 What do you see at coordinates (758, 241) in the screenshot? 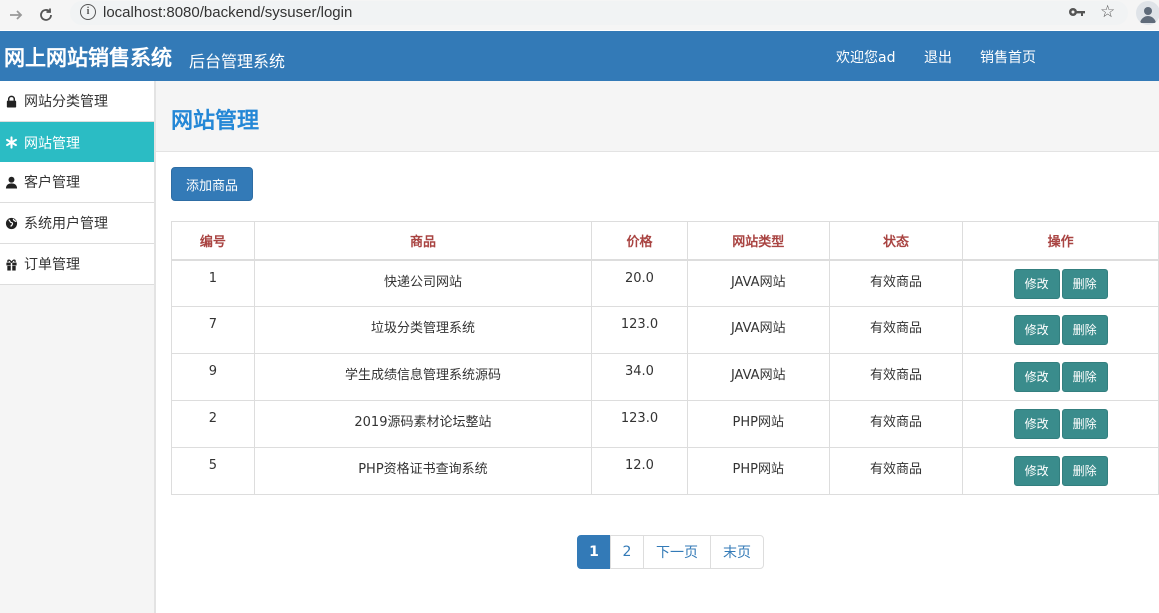
I see `column-header: 网站类型` at bounding box center [758, 241].